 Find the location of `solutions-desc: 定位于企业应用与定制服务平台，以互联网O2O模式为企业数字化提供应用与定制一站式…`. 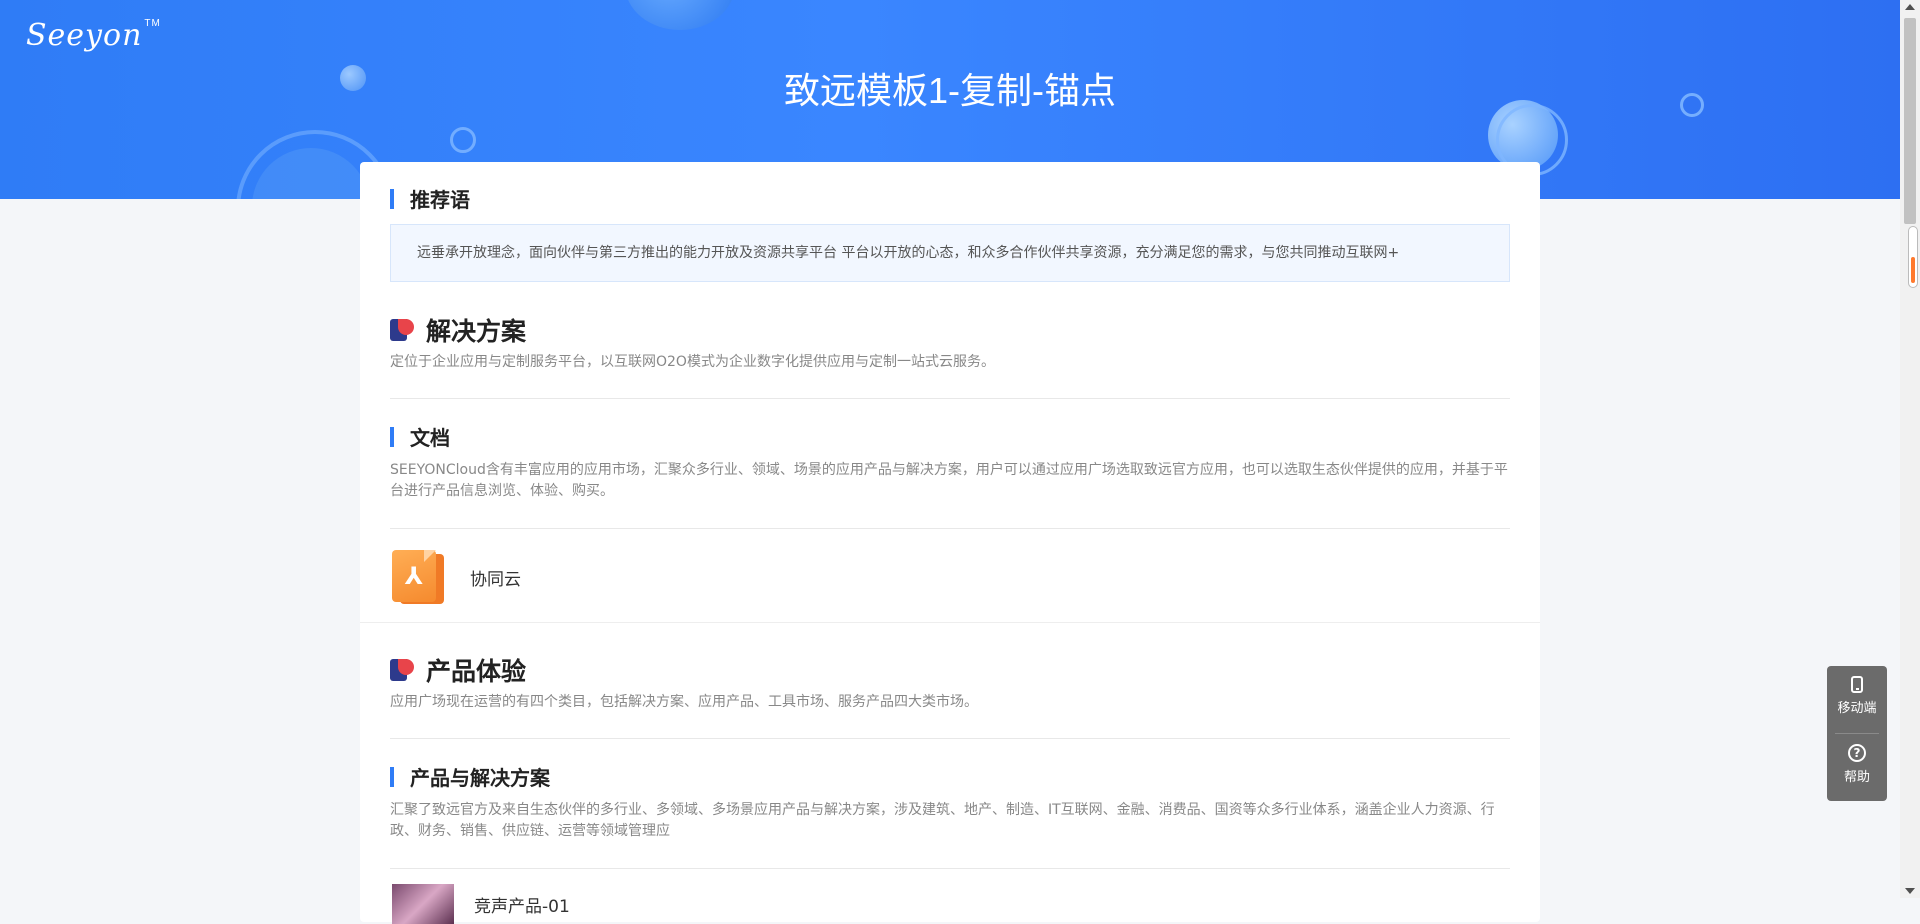

solutions-desc: 定位于企业应用与定制服务平台，以互联网O2O模式为企业数字化提供应用与定制一站式… is located at coordinates (692, 362).